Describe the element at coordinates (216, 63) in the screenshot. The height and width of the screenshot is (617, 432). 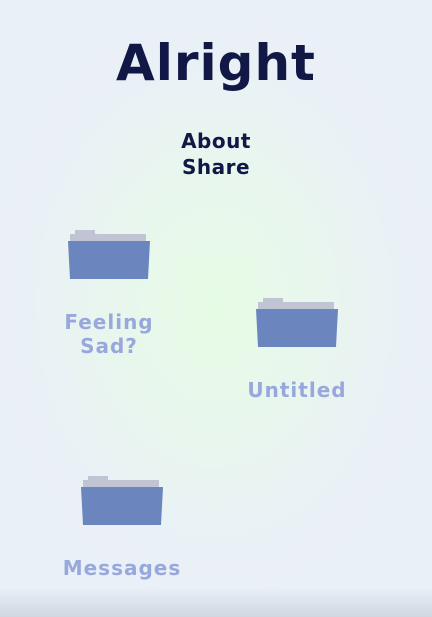
I see `app-title: Alright` at that location.